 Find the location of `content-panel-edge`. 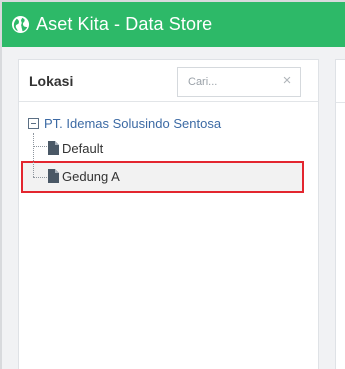

content-panel-edge is located at coordinates (340, 214).